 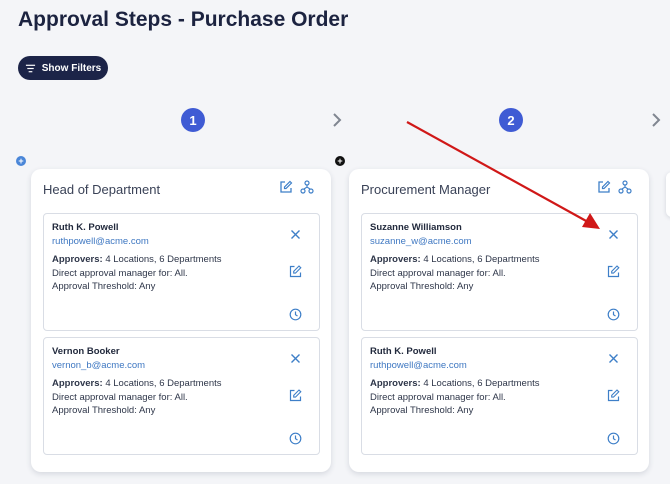 What do you see at coordinates (340, 161) in the screenshot?
I see `add-step-between-button: +` at bounding box center [340, 161].